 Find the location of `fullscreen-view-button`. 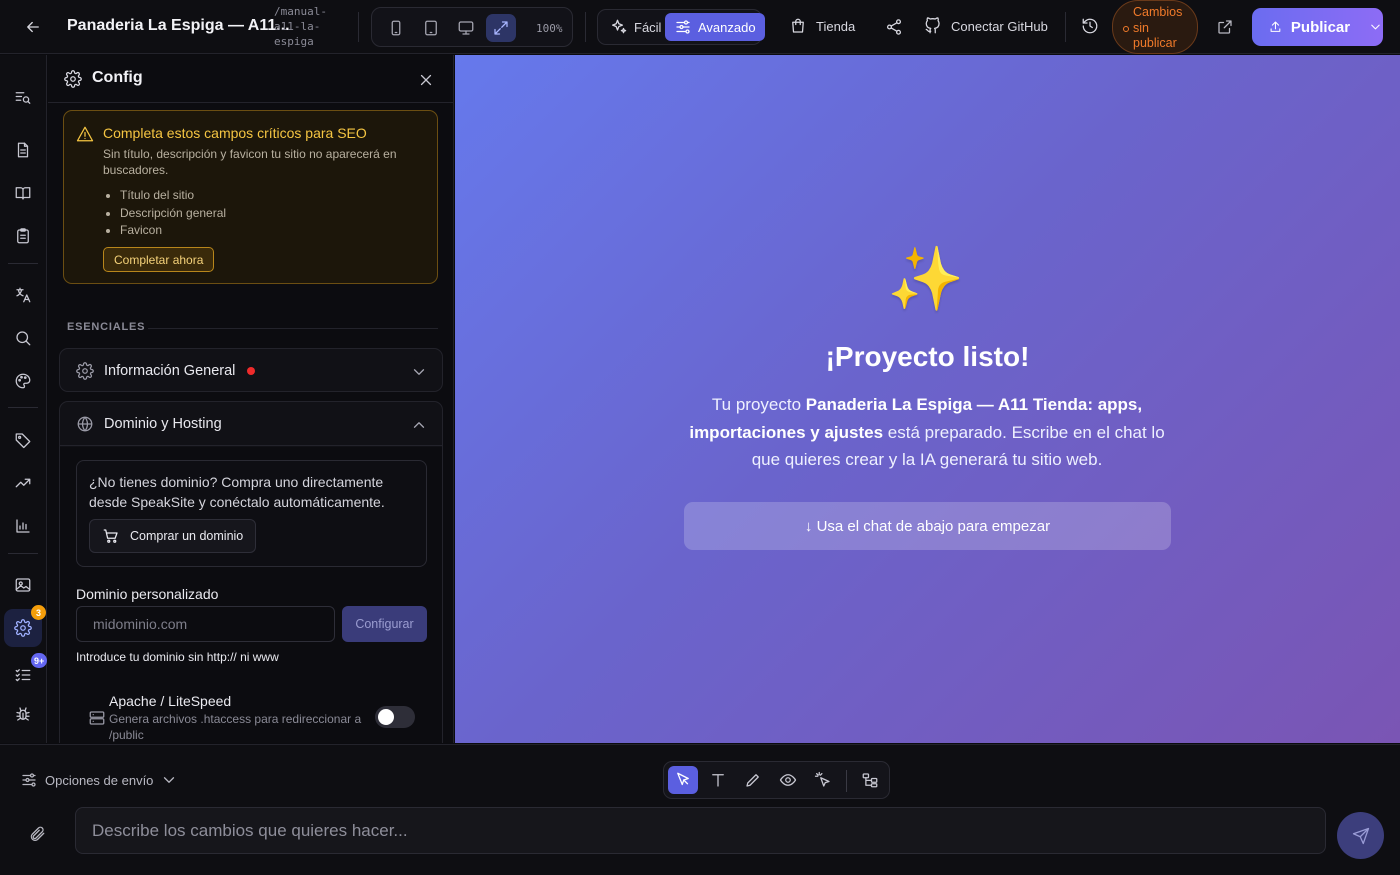

fullscreen-view-button is located at coordinates (501, 28).